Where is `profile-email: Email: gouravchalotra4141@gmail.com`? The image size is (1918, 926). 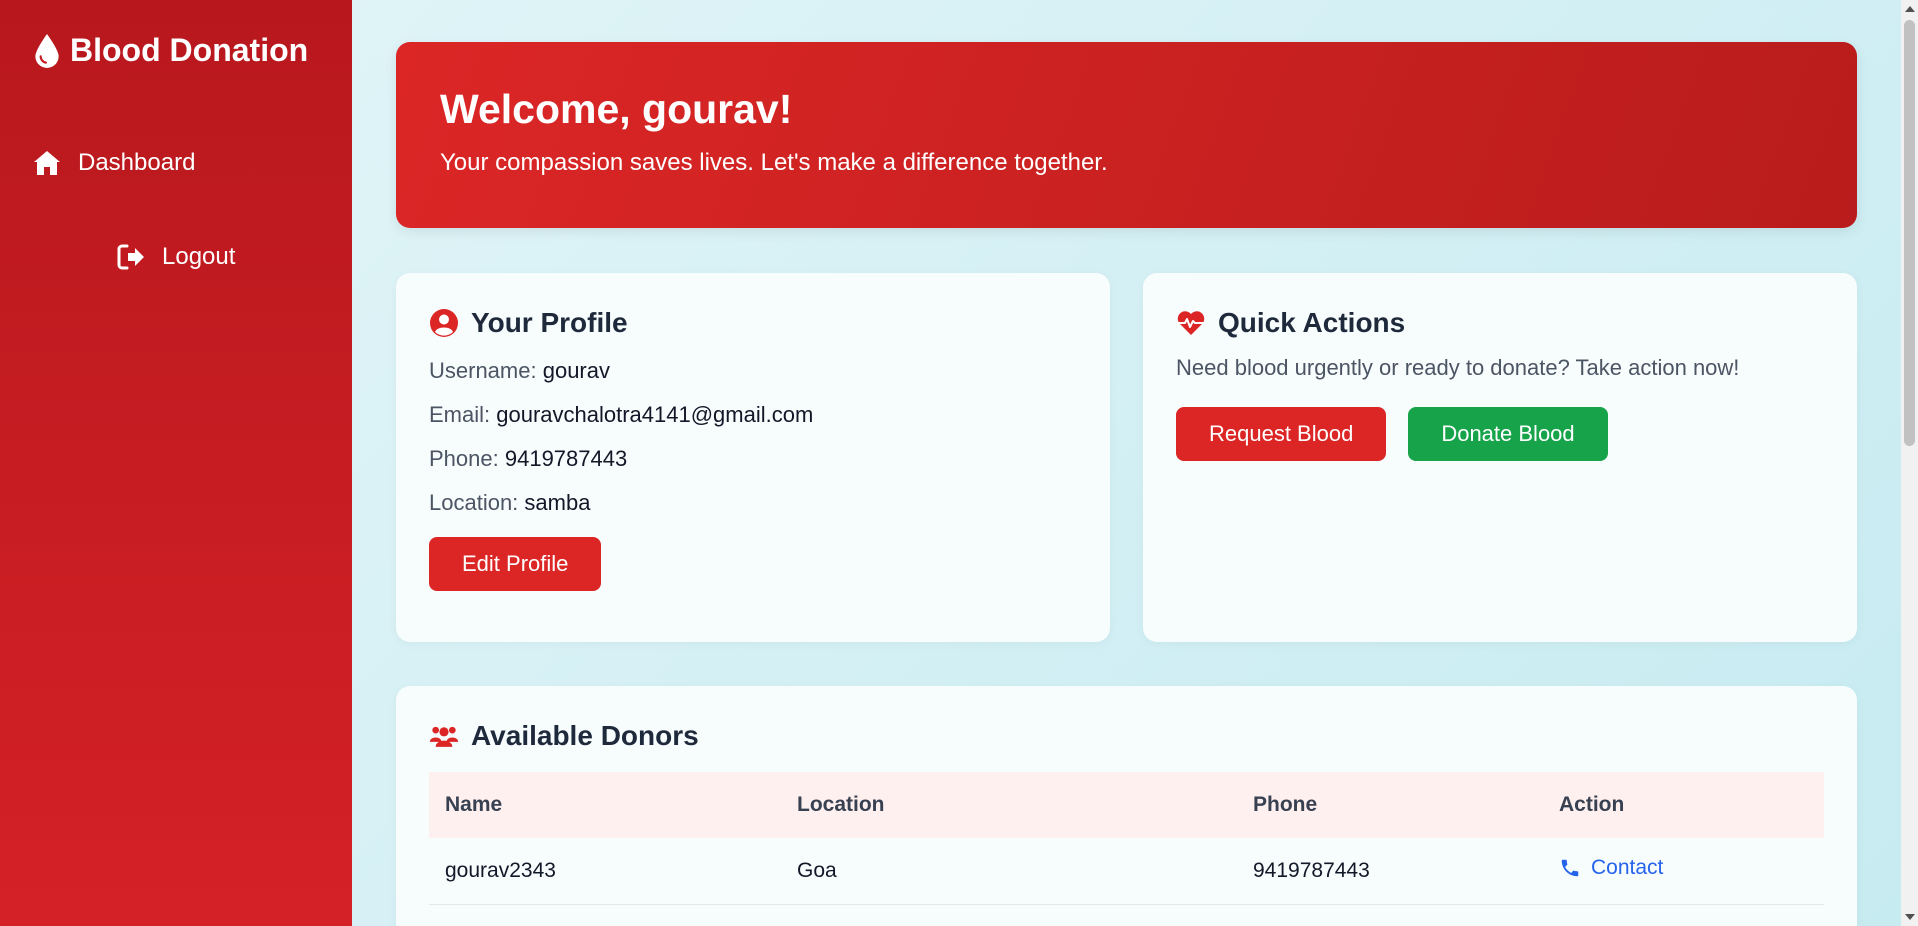 profile-email: Email: gouravchalotra4141@gmail.com is located at coordinates (753, 415).